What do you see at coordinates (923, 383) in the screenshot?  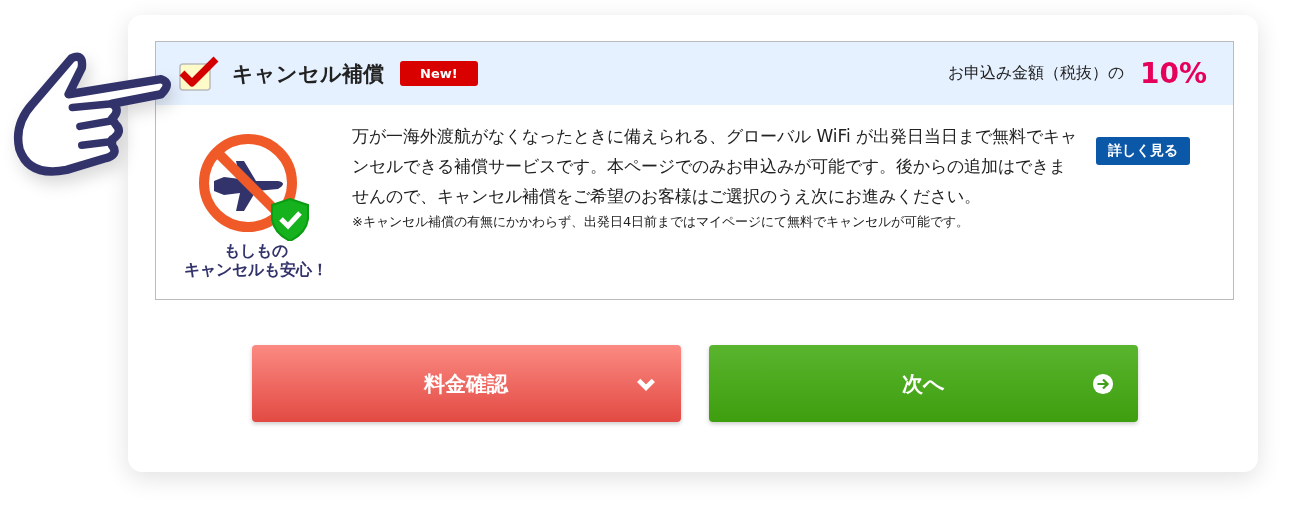 I see `next-button: 次へ` at bounding box center [923, 383].